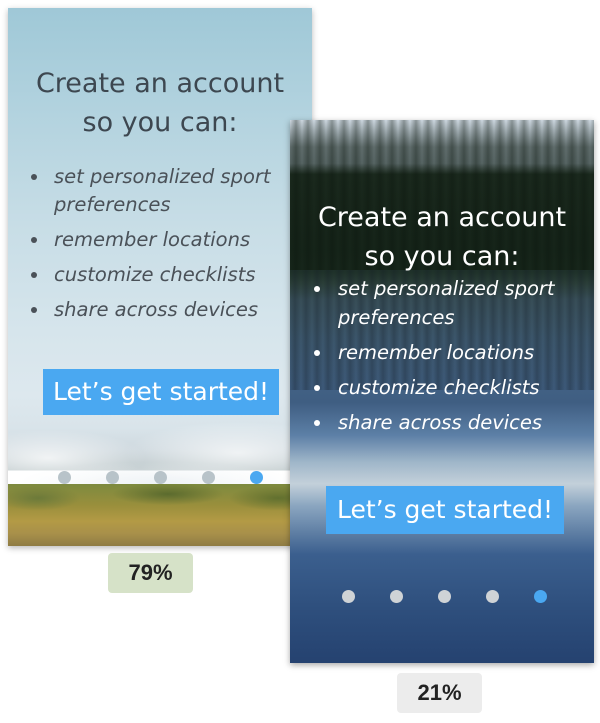 This screenshot has height=723, width=600. What do you see at coordinates (439, 693) in the screenshot?
I see `variant-b-percent-badge: 21%` at bounding box center [439, 693].